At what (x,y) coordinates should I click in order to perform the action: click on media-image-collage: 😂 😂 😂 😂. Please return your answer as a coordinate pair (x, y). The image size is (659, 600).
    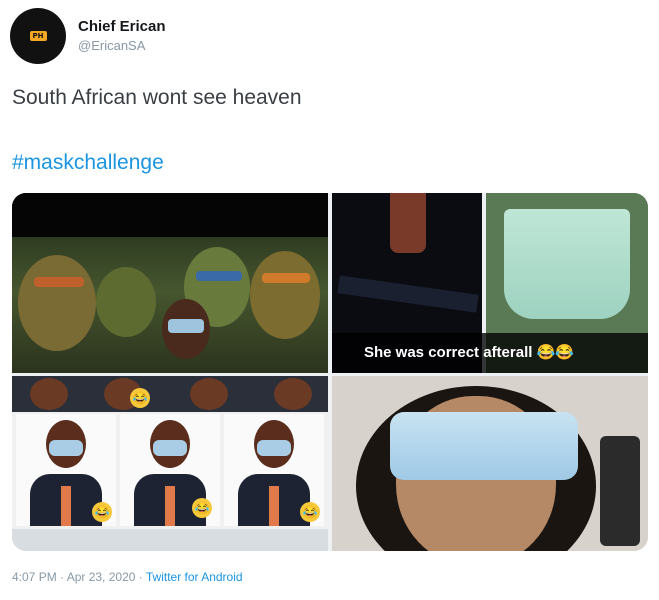
    Looking at the image, I should click on (170, 463).